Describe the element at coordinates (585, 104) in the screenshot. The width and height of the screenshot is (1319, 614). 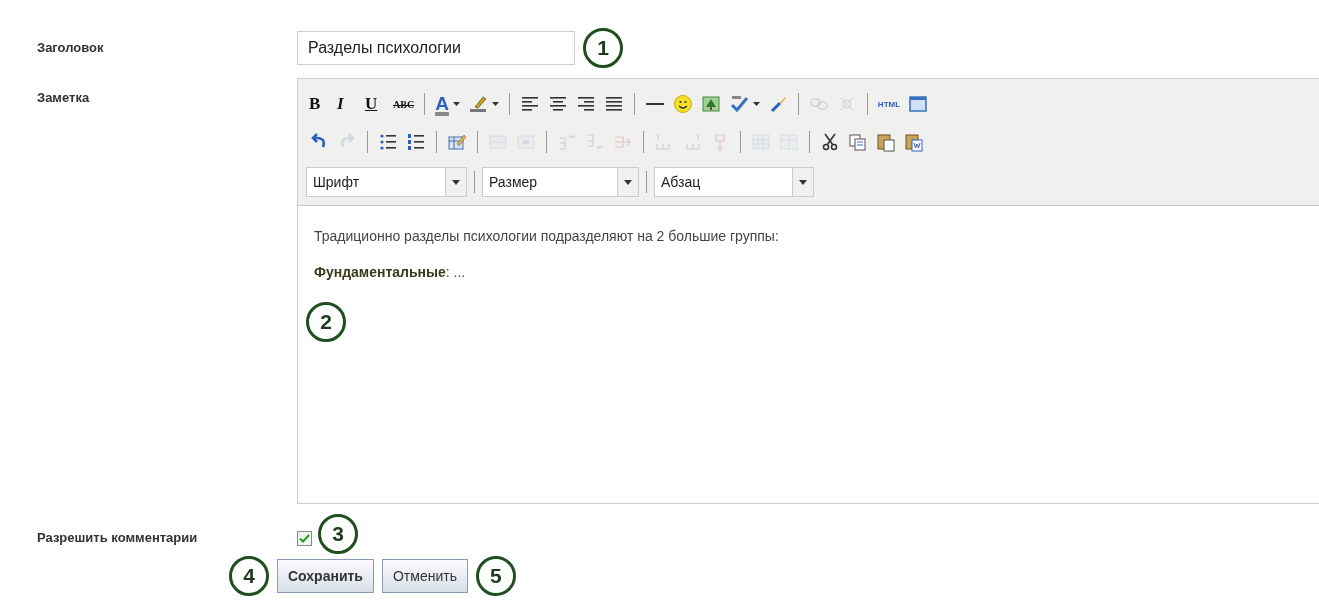
I see `align-right-icon` at that location.